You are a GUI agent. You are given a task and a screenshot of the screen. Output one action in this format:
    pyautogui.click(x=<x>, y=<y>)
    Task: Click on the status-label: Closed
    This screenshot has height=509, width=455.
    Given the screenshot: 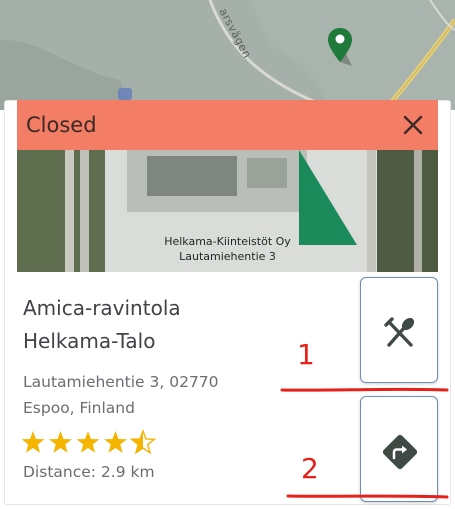 What is the action you would take?
    pyautogui.click(x=61, y=125)
    